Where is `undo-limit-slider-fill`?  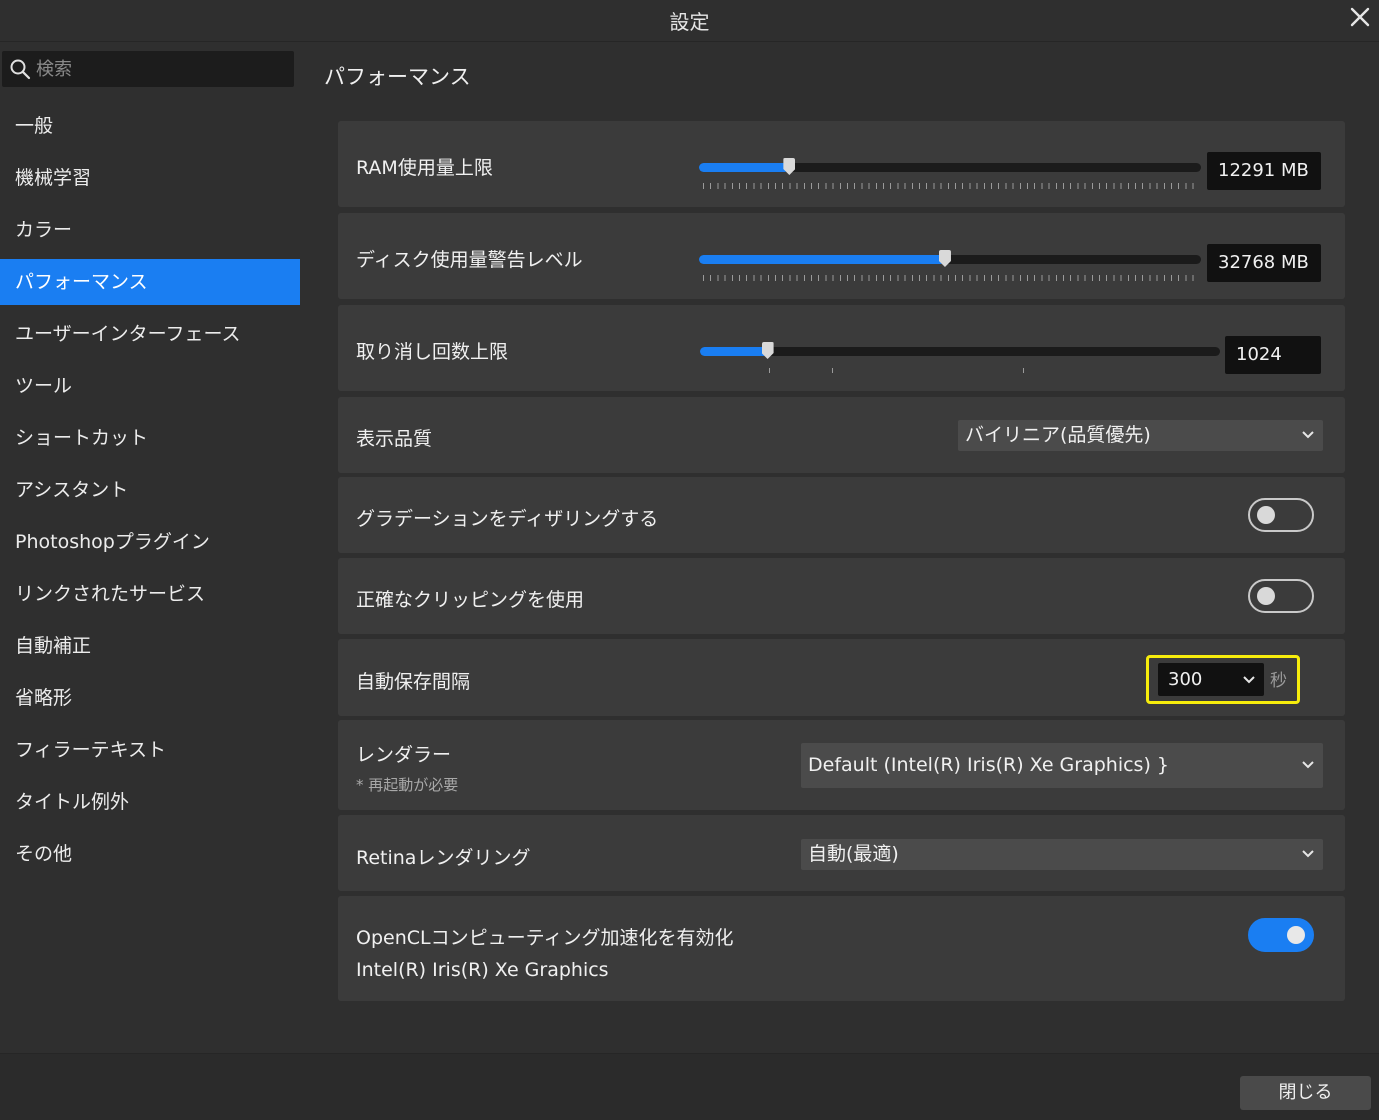 undo-limit-slider-fill is located at coordinates (734, 351).